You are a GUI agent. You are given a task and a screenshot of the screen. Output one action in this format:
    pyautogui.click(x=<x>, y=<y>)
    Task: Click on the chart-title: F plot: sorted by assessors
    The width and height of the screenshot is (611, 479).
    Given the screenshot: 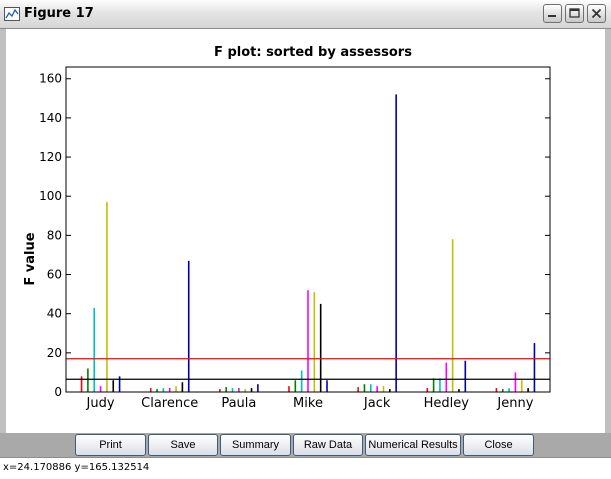 What is the action you would take?
    pyautogui.click(x=313, y=52)
    